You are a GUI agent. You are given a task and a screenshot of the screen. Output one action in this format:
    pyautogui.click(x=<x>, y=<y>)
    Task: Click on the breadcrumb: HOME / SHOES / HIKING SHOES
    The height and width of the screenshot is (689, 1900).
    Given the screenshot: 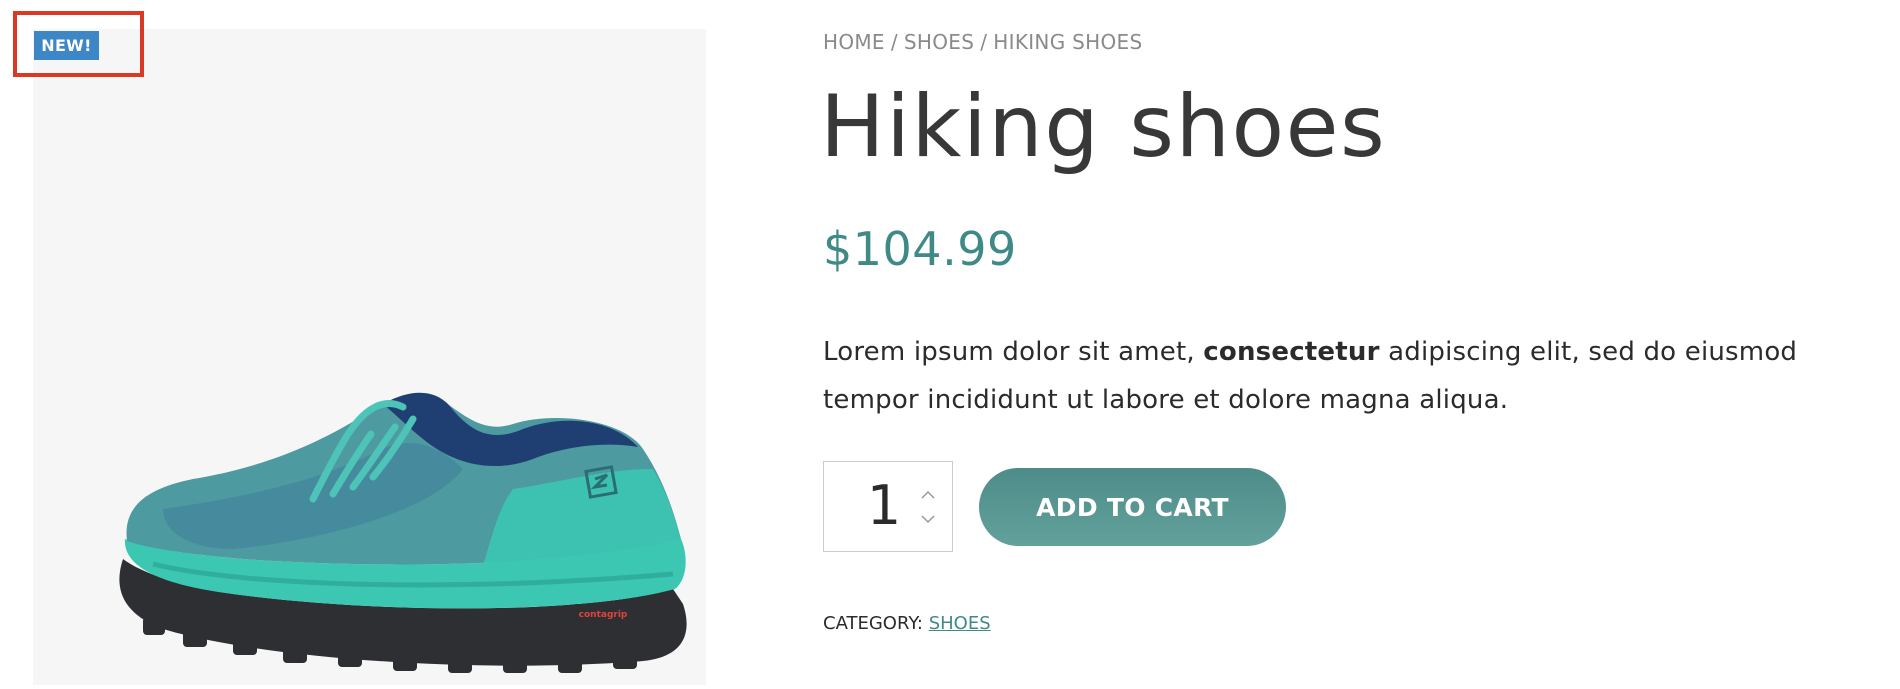 What is the action you would take?
    pyautogui.click(x=982, y=42)
    